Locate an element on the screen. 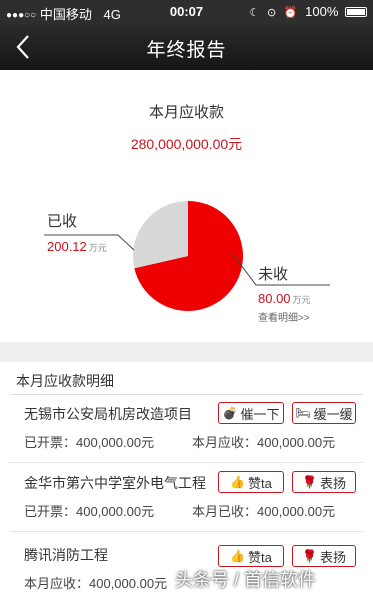  project-name: 金华市第六中学室外电气工程 is located at coordinates (115, 483).